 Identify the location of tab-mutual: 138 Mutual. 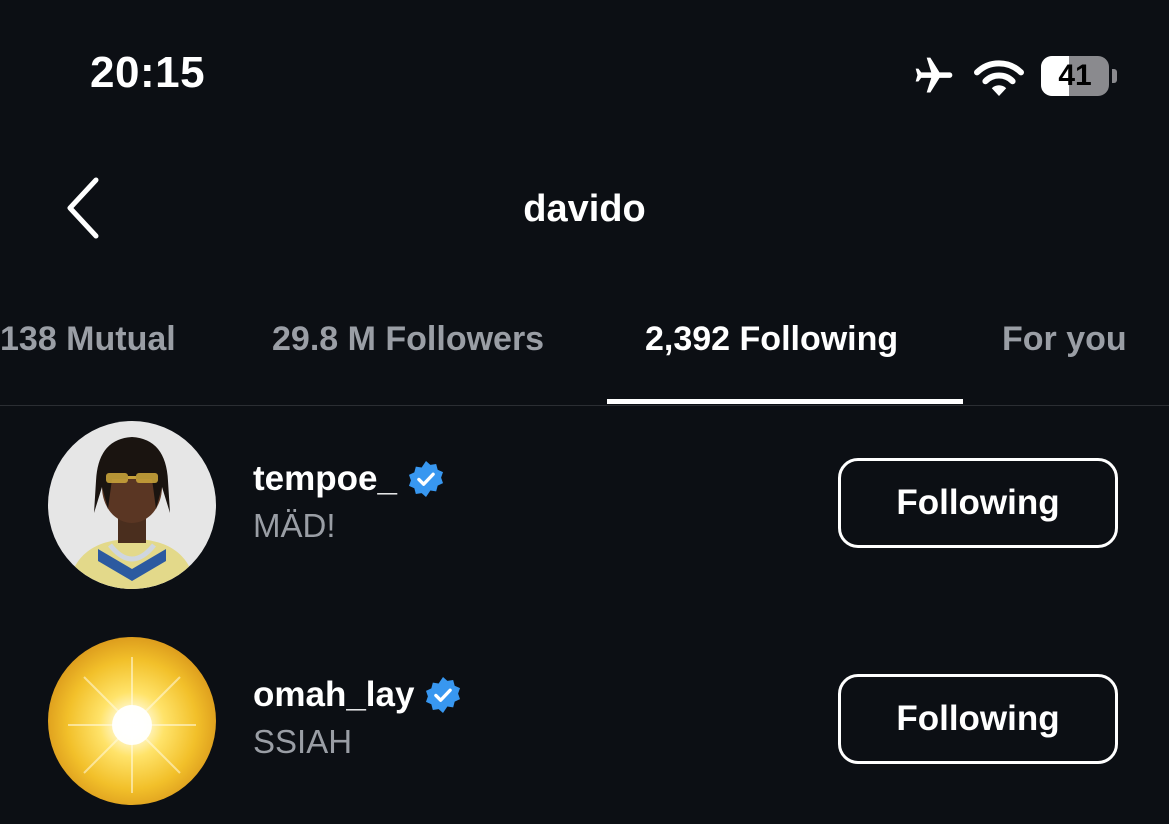
(88, 339).